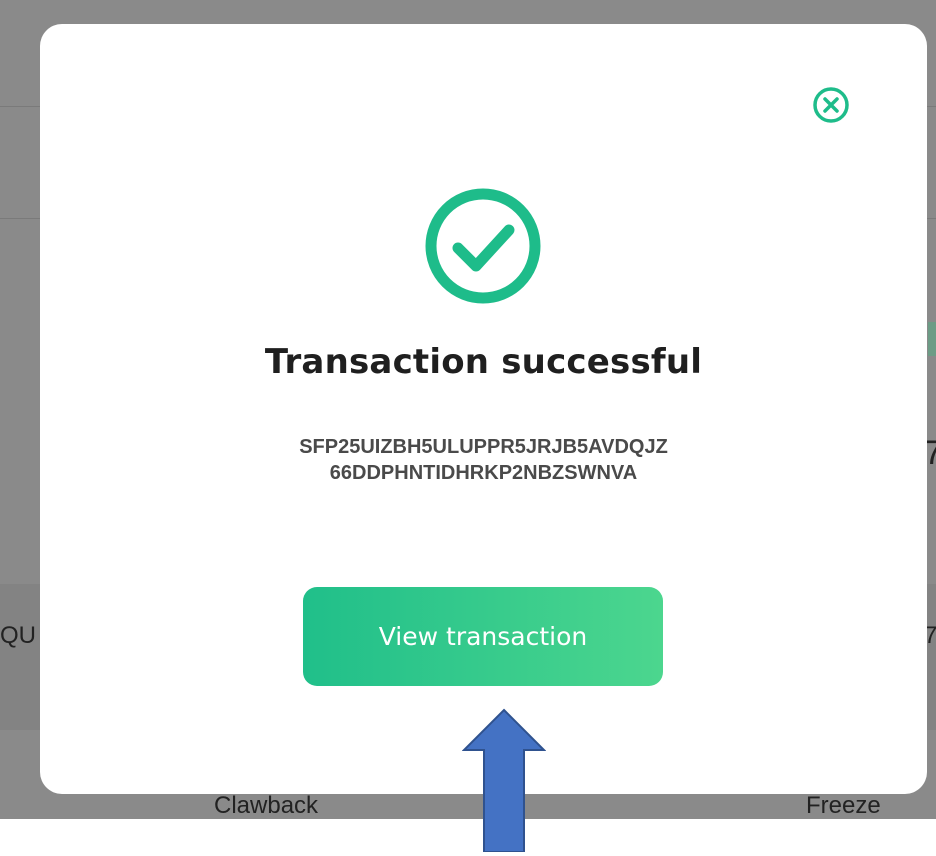 This screenshot has width=936, height=856. Describe the element at coordinates (483, 636) in the screenshot. I see `view-transaction-button: View transaction` at that location.